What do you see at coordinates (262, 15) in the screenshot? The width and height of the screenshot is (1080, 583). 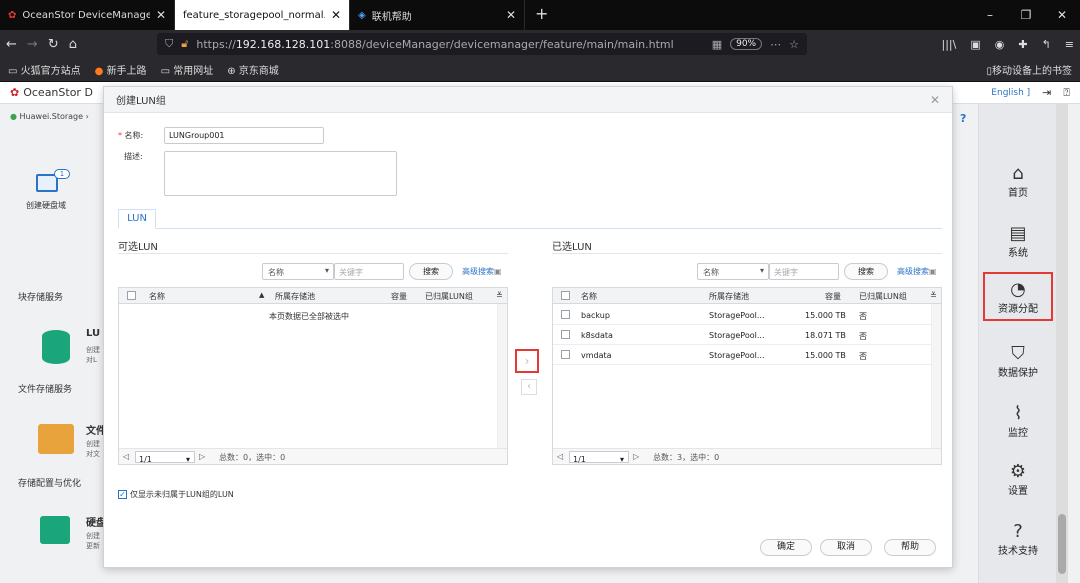 I see `browser-tab-active: feature_storagepool_normal.png ✕` at bounding box center [262, 15].